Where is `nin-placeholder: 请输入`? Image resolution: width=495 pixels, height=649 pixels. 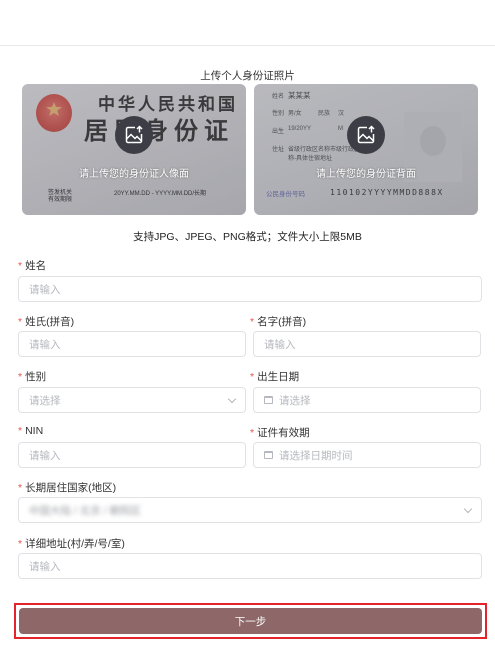
nin-placeholder: 请输入 is located at coordinates (45, 455).